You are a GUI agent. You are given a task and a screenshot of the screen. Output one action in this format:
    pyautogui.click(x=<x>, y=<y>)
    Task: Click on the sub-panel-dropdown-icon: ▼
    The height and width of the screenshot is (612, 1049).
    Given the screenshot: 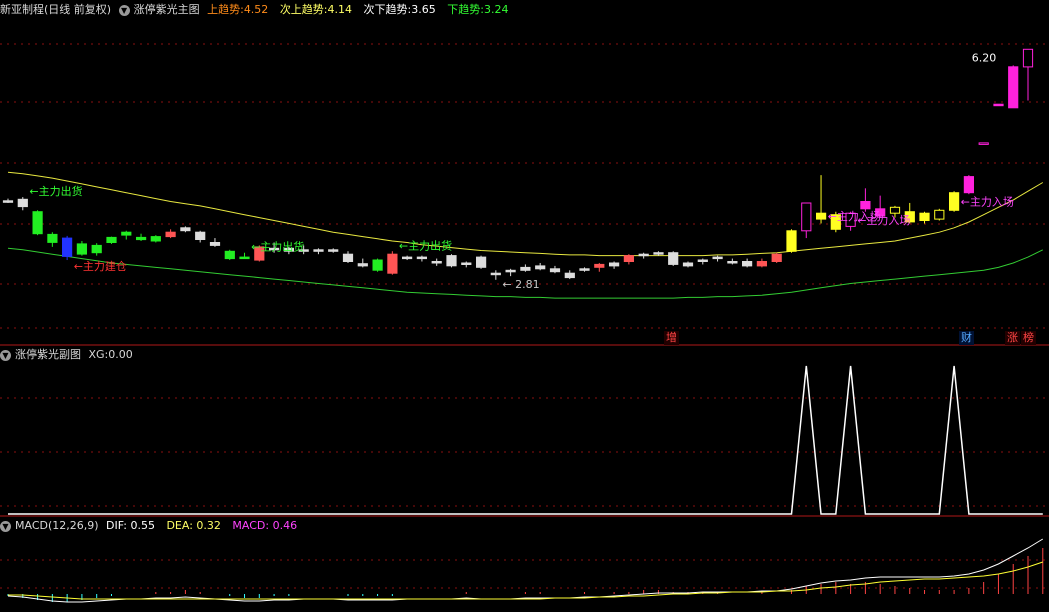 What is the action you would take?
    pyautogui.click(x=5, y=355)
    